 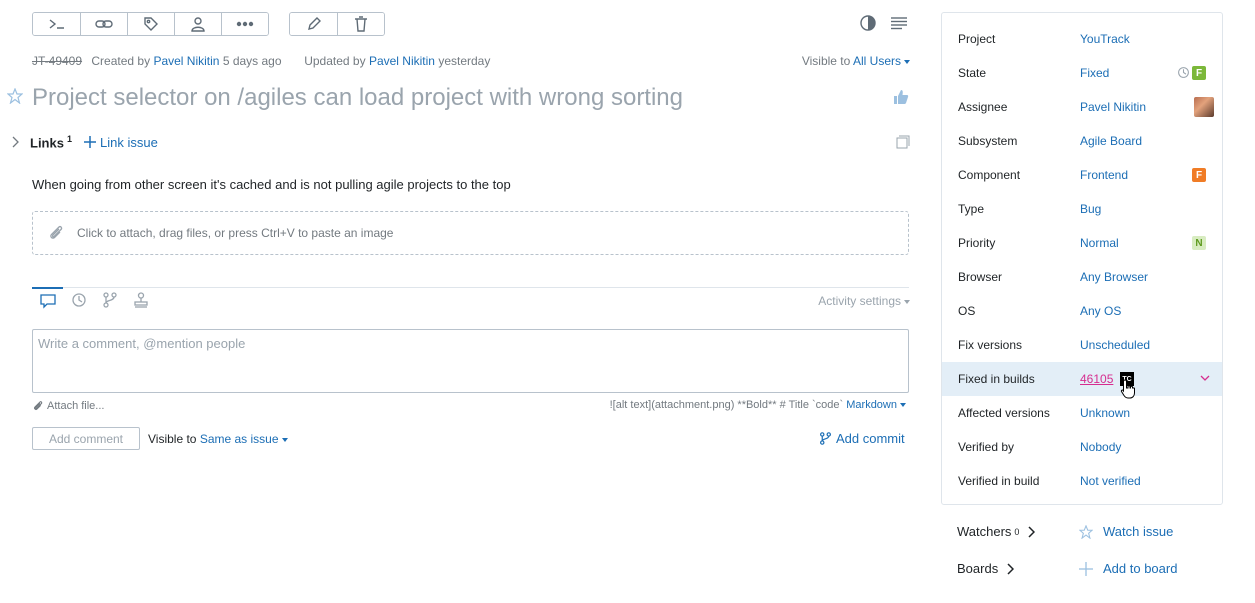 I want to click on field-value: Nobody, so click(x=1100, y=447).